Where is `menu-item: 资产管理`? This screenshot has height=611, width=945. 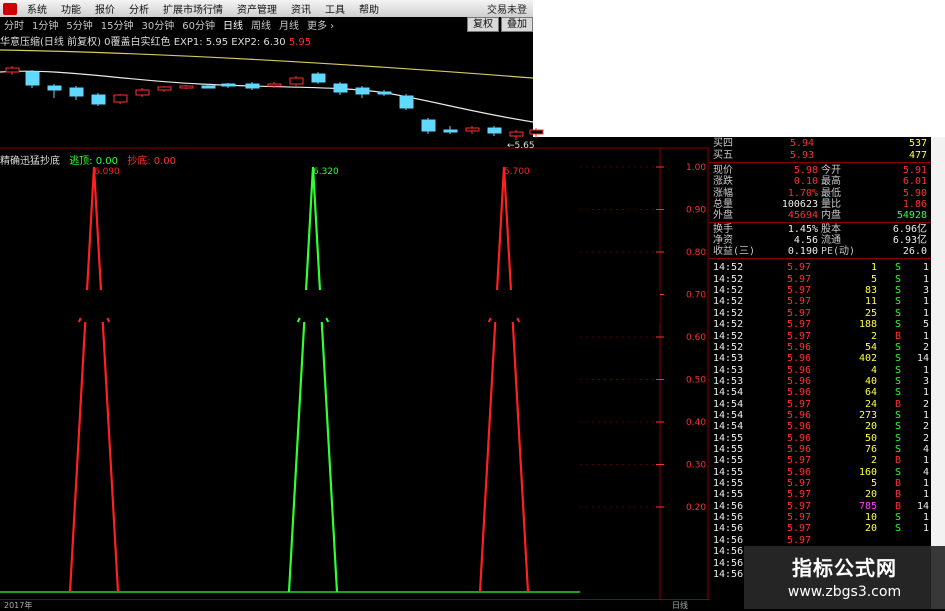
menu-item: 资产管理 is located at coordinates (257, 8).